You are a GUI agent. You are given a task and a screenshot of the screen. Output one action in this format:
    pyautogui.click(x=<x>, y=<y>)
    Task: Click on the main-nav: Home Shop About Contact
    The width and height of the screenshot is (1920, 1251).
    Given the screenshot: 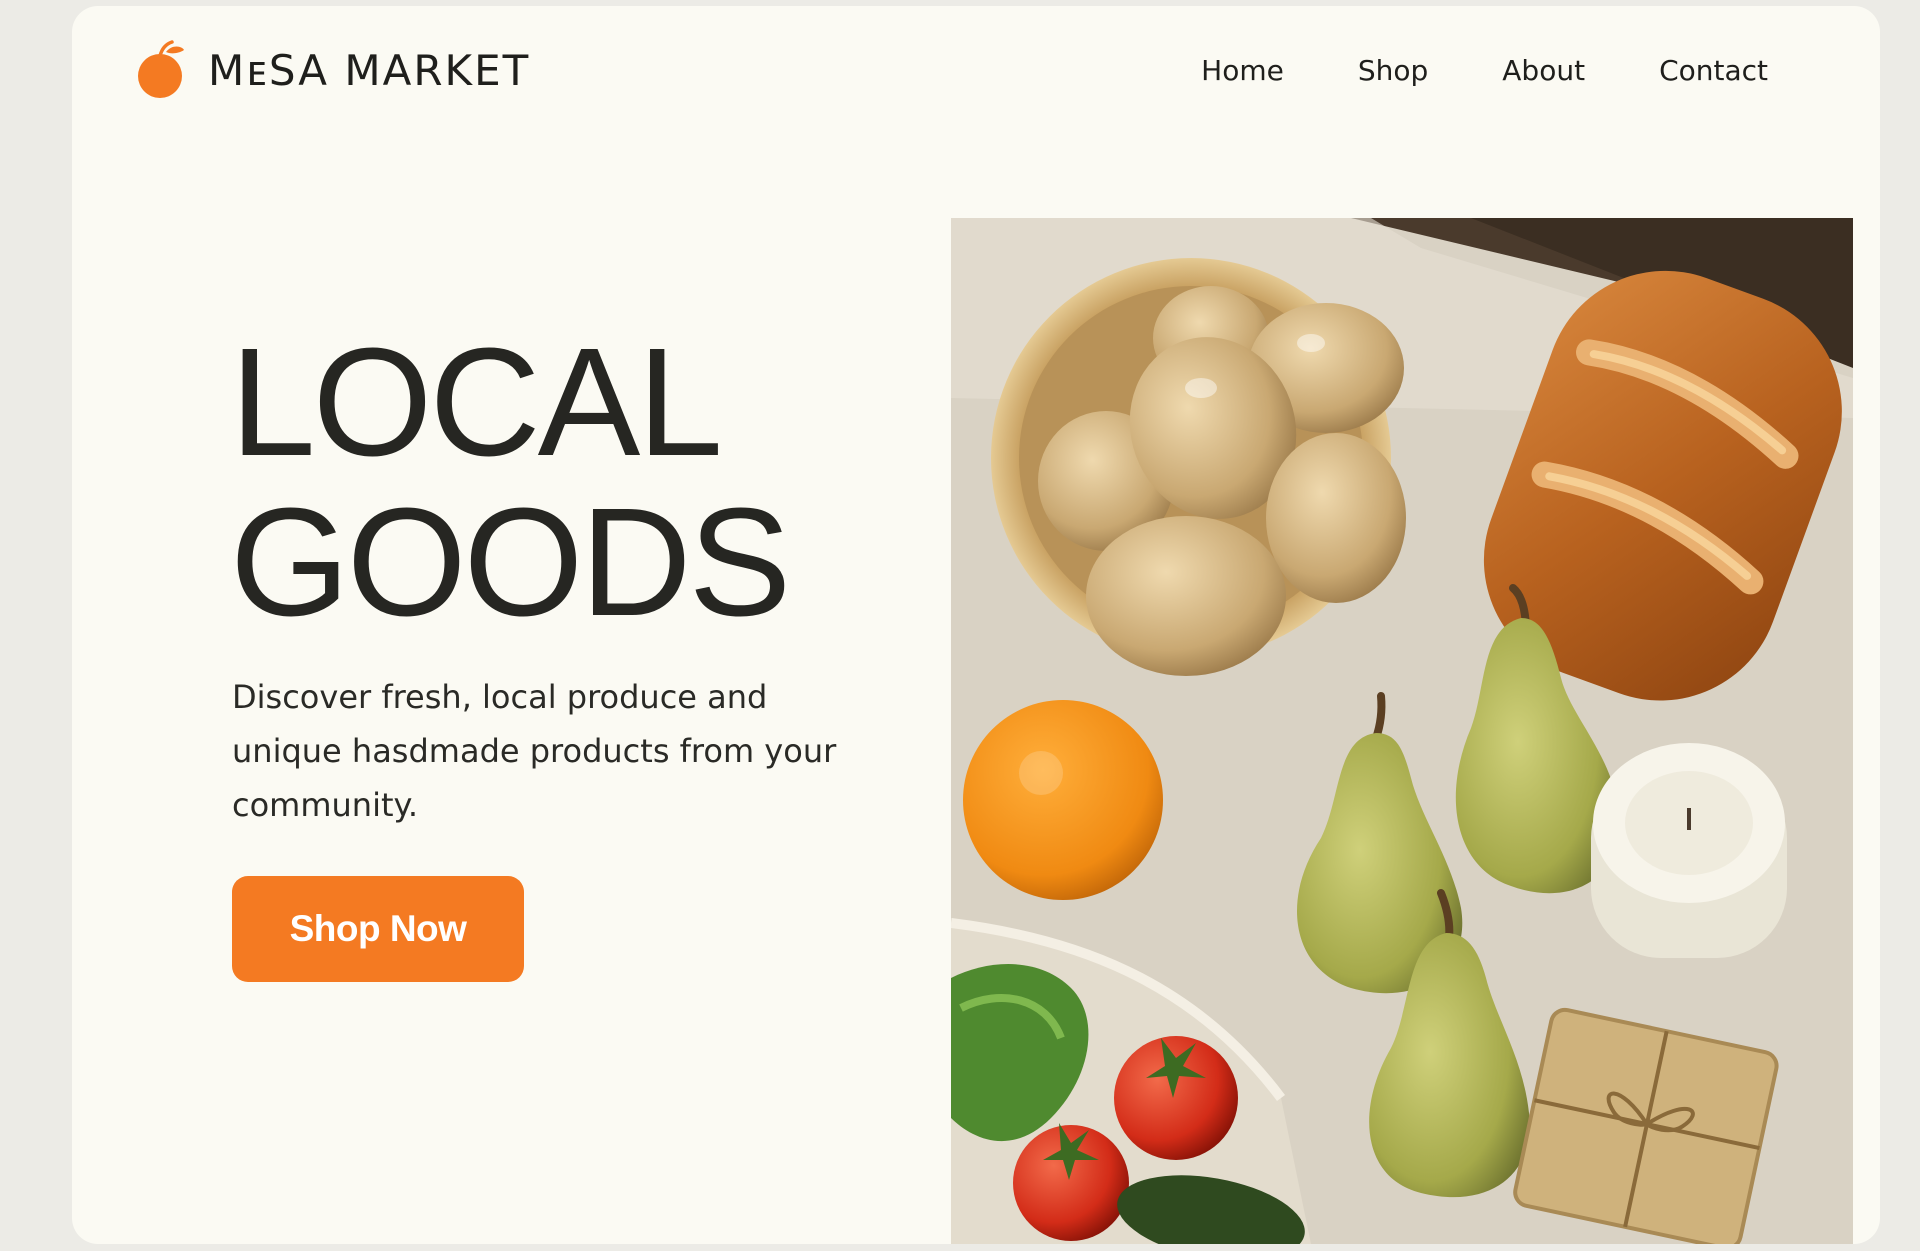 What is the action you would take?
    pyautogui.click(x=1447, y=70)
    